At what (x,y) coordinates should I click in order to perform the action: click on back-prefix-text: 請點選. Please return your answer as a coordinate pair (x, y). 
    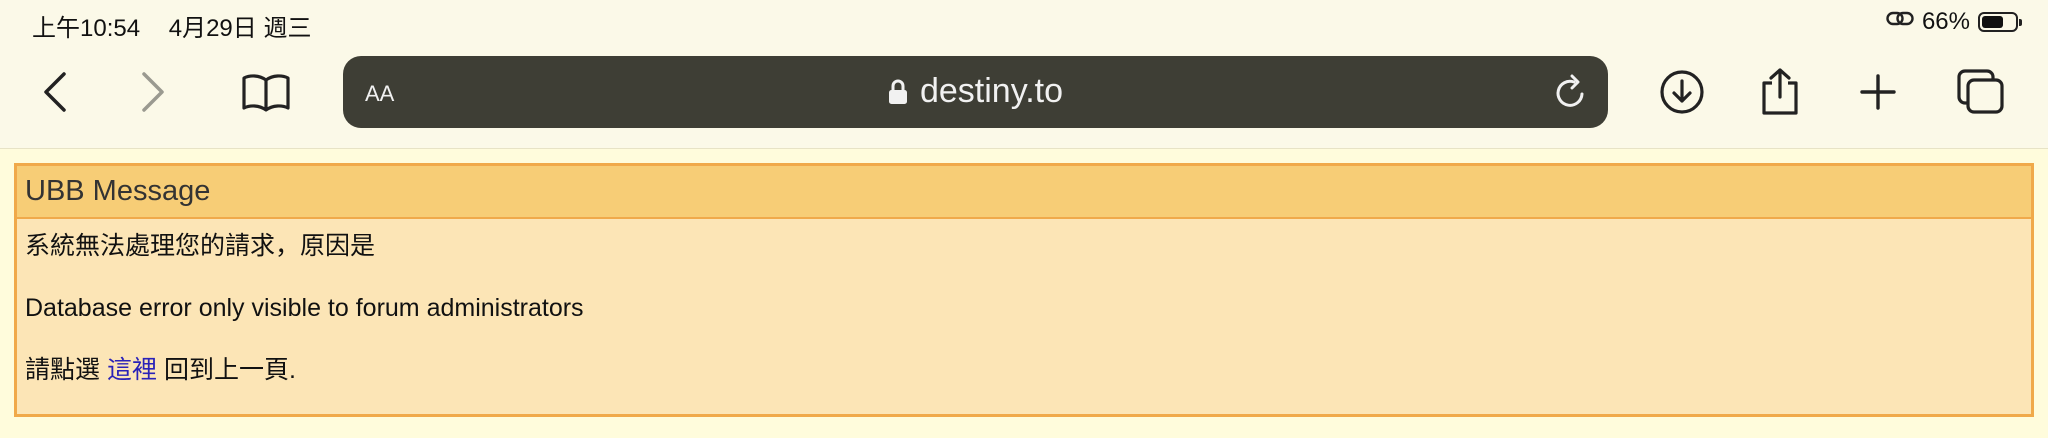
    Looking at the image, I should click on (63, 370).